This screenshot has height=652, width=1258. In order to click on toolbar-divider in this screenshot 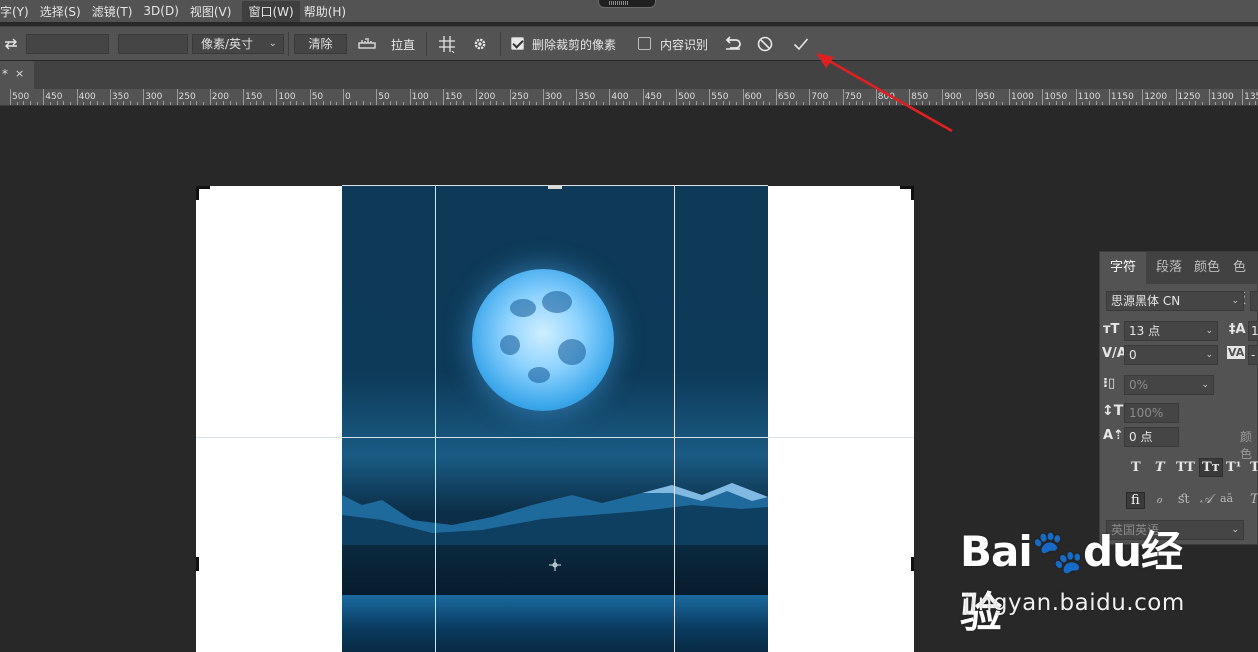, I will do `click(426, 44)`.